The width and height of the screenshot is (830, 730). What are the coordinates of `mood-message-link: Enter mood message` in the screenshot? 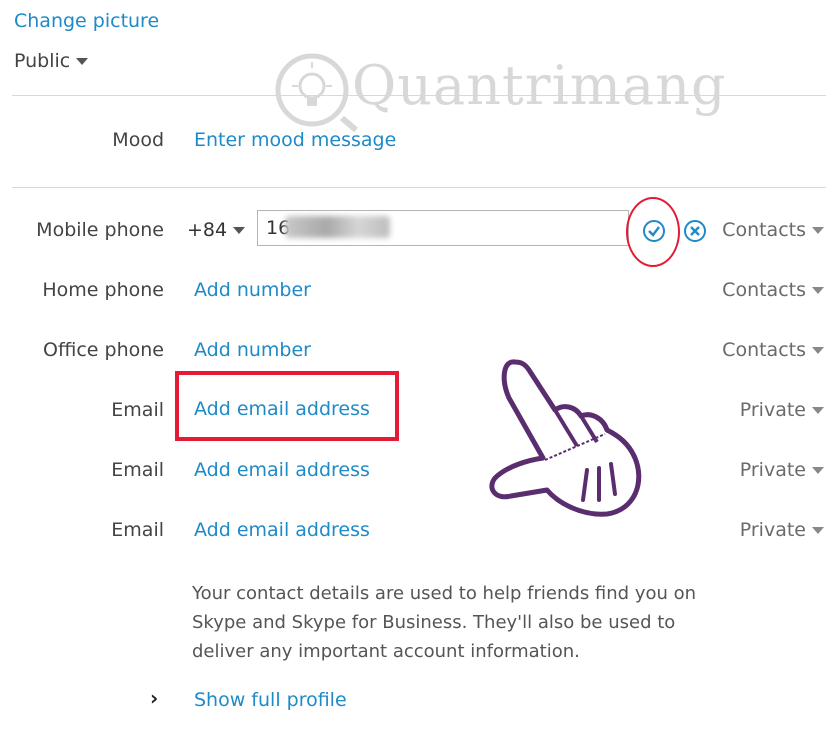 It's located at (295, 140).